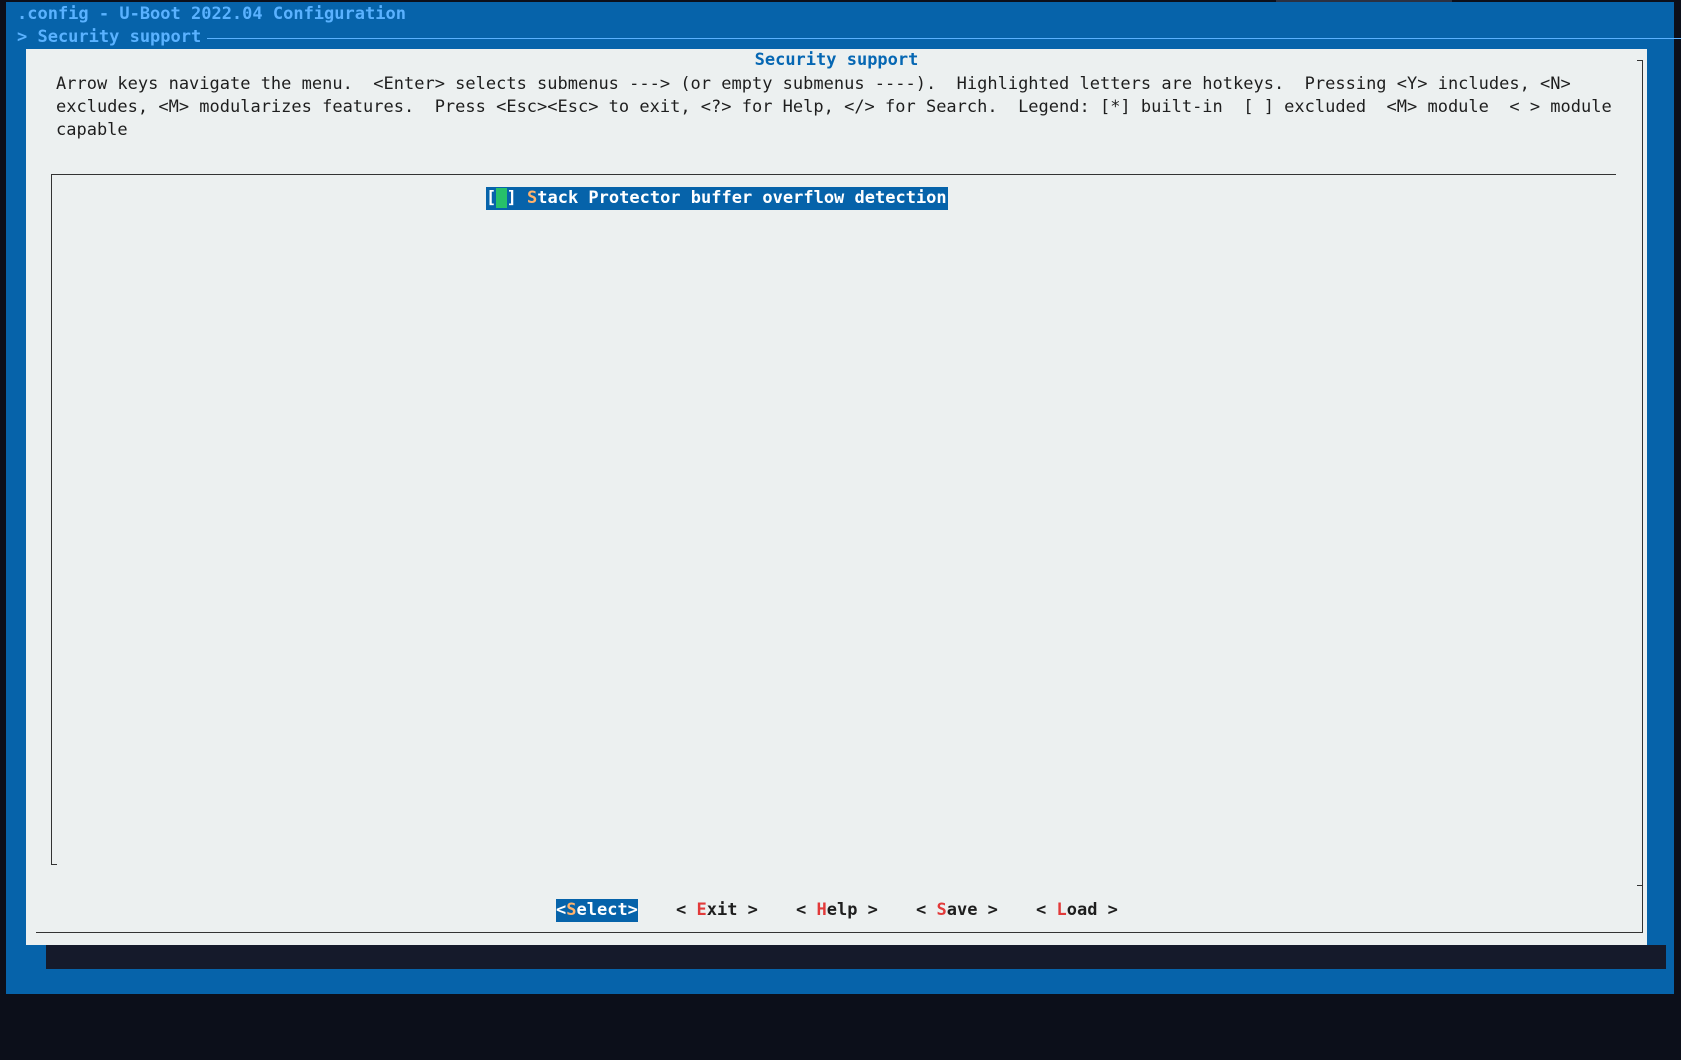 Image resolution: width=1681 pixels, height=1060 pixels. I want to click on dialog-right-border, so click(1642, 473).